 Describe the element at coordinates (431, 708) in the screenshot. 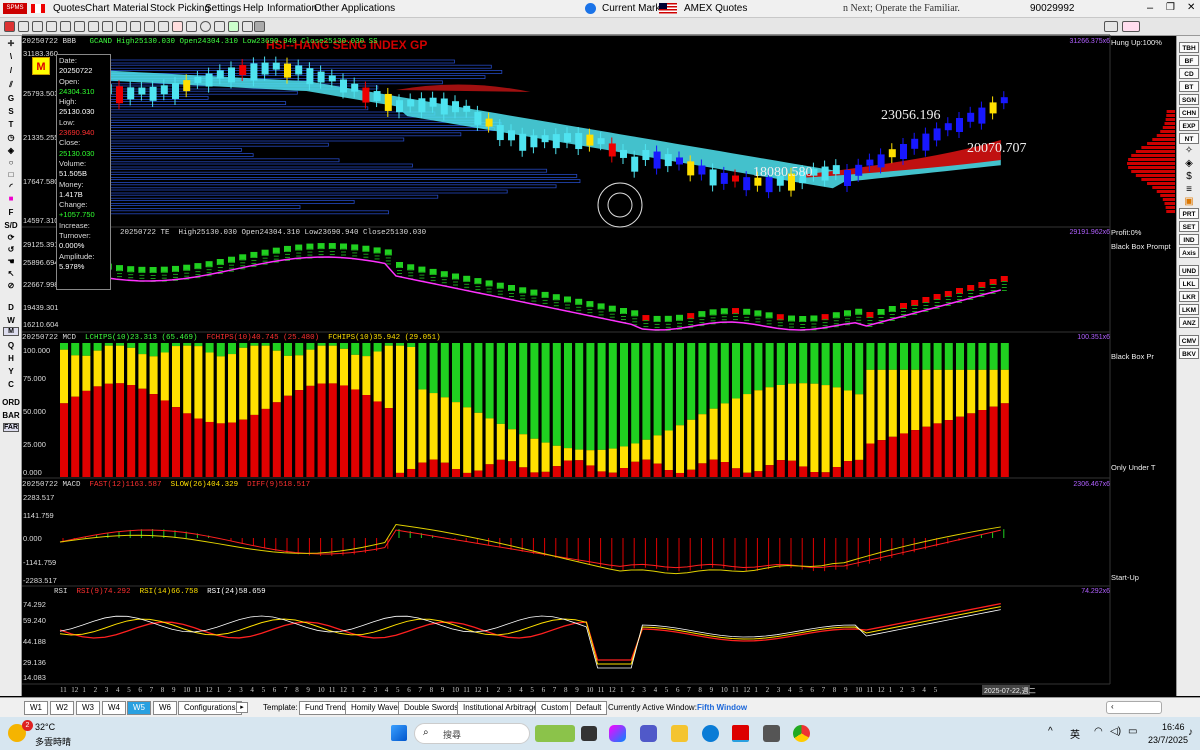

I see `template-double-swords: Double Swords` at that location.